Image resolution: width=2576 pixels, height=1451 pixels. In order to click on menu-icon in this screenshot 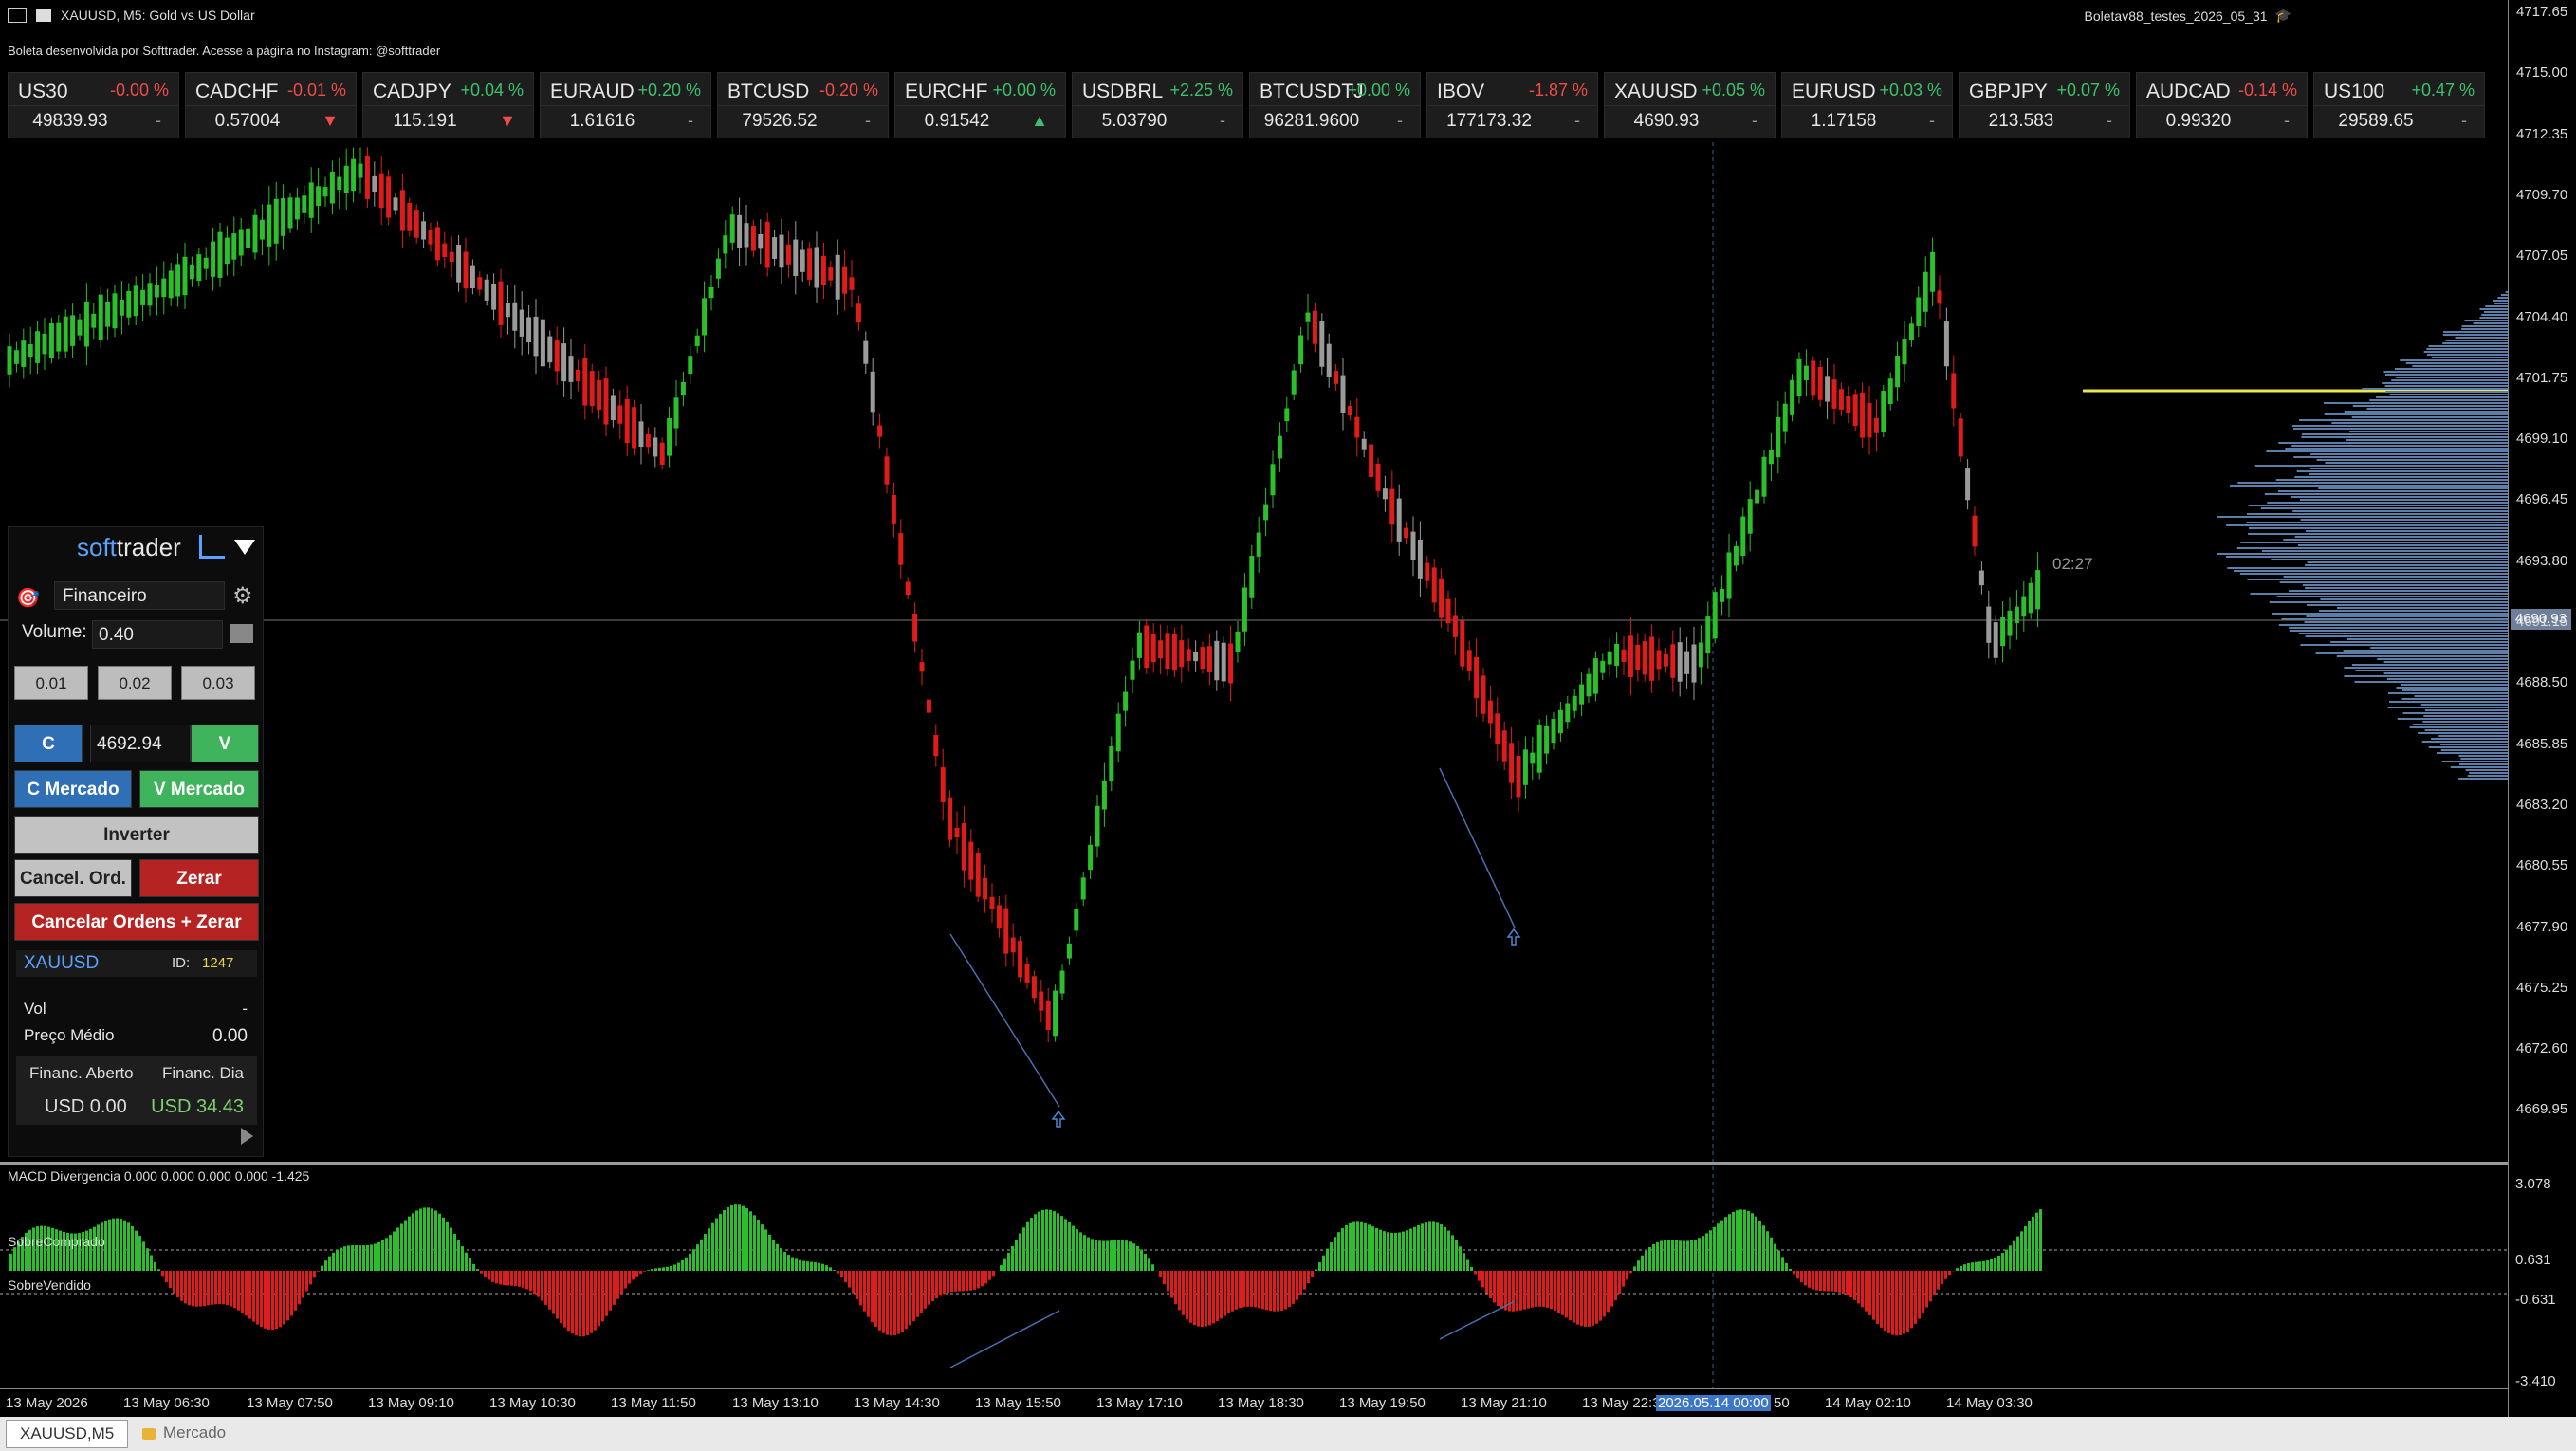, I will do `click(17, 16)`.